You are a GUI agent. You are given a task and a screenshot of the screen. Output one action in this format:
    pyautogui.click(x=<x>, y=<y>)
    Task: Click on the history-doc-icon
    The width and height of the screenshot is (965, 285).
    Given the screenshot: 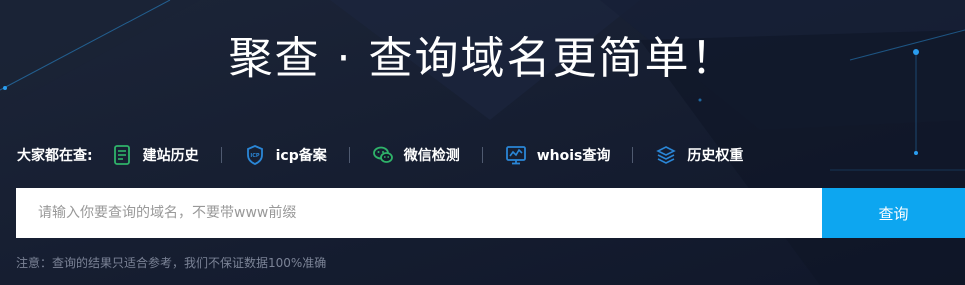 What is the action you would take?
    pyautogui.click(x=122, y=155)
    